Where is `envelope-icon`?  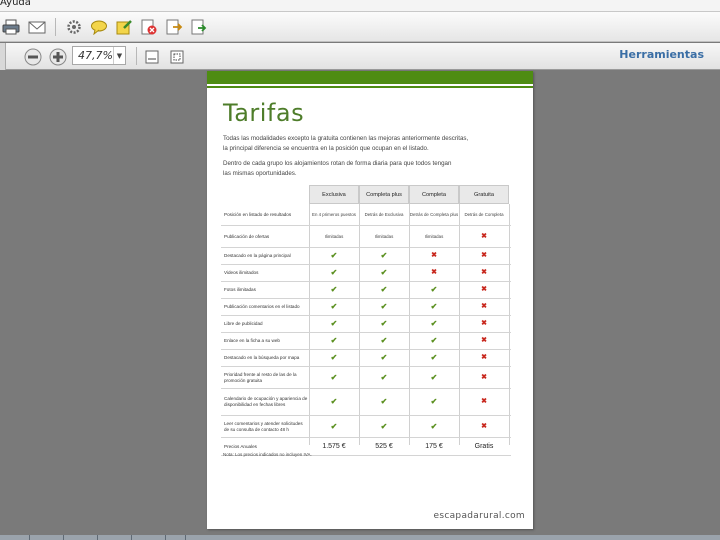 envelope-icon is located at coordinates (37, 27).